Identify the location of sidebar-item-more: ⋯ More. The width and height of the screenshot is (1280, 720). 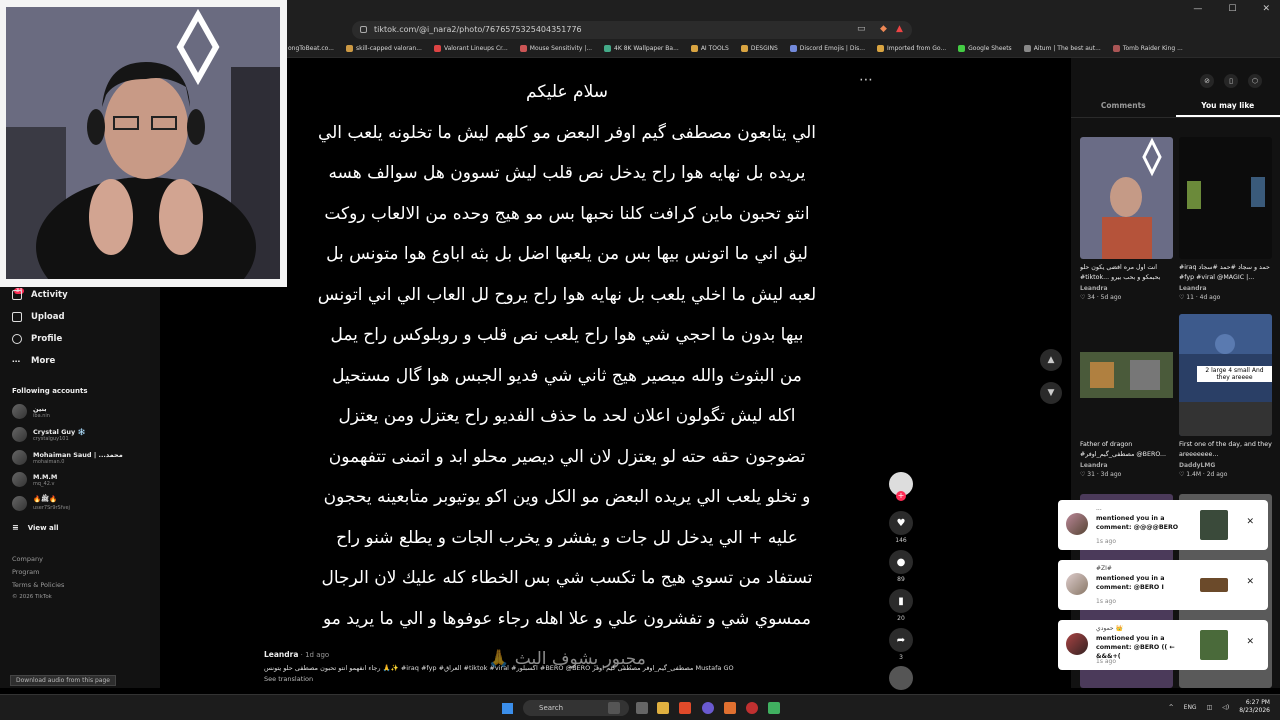
(33, 361).